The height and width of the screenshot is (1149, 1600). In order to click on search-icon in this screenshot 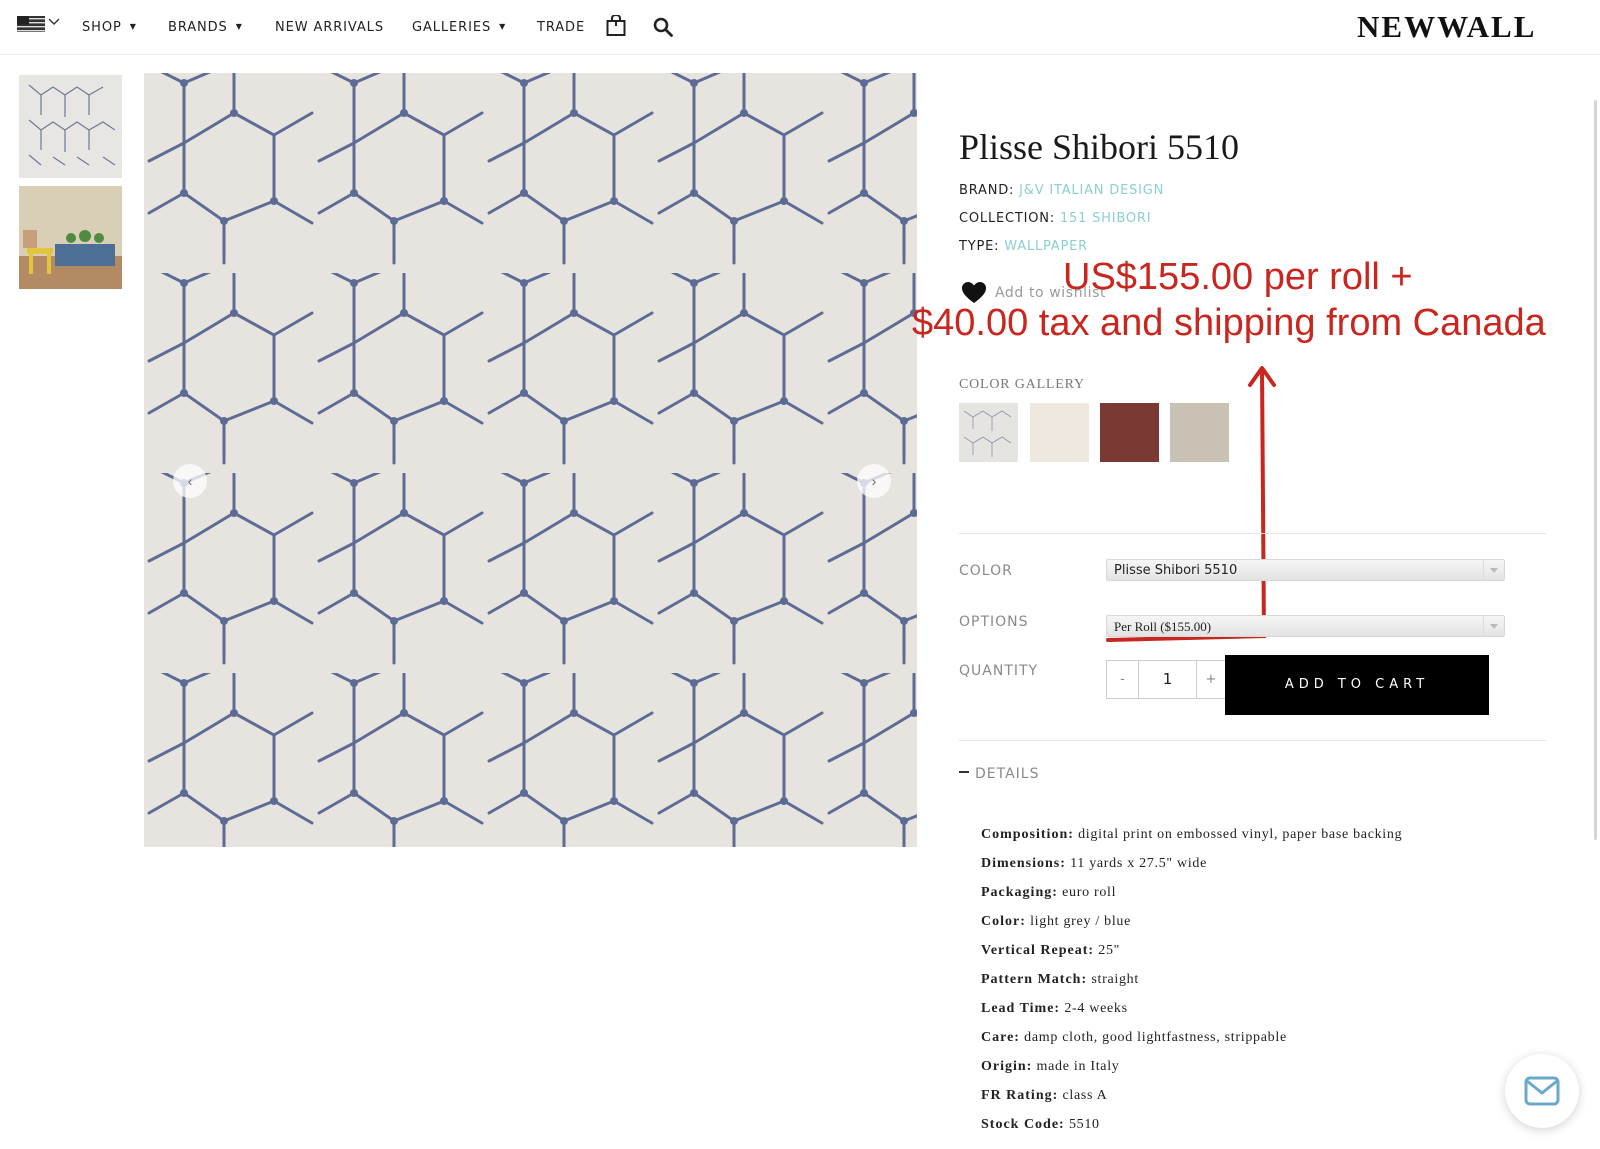, I will do `click(663, 27)`.